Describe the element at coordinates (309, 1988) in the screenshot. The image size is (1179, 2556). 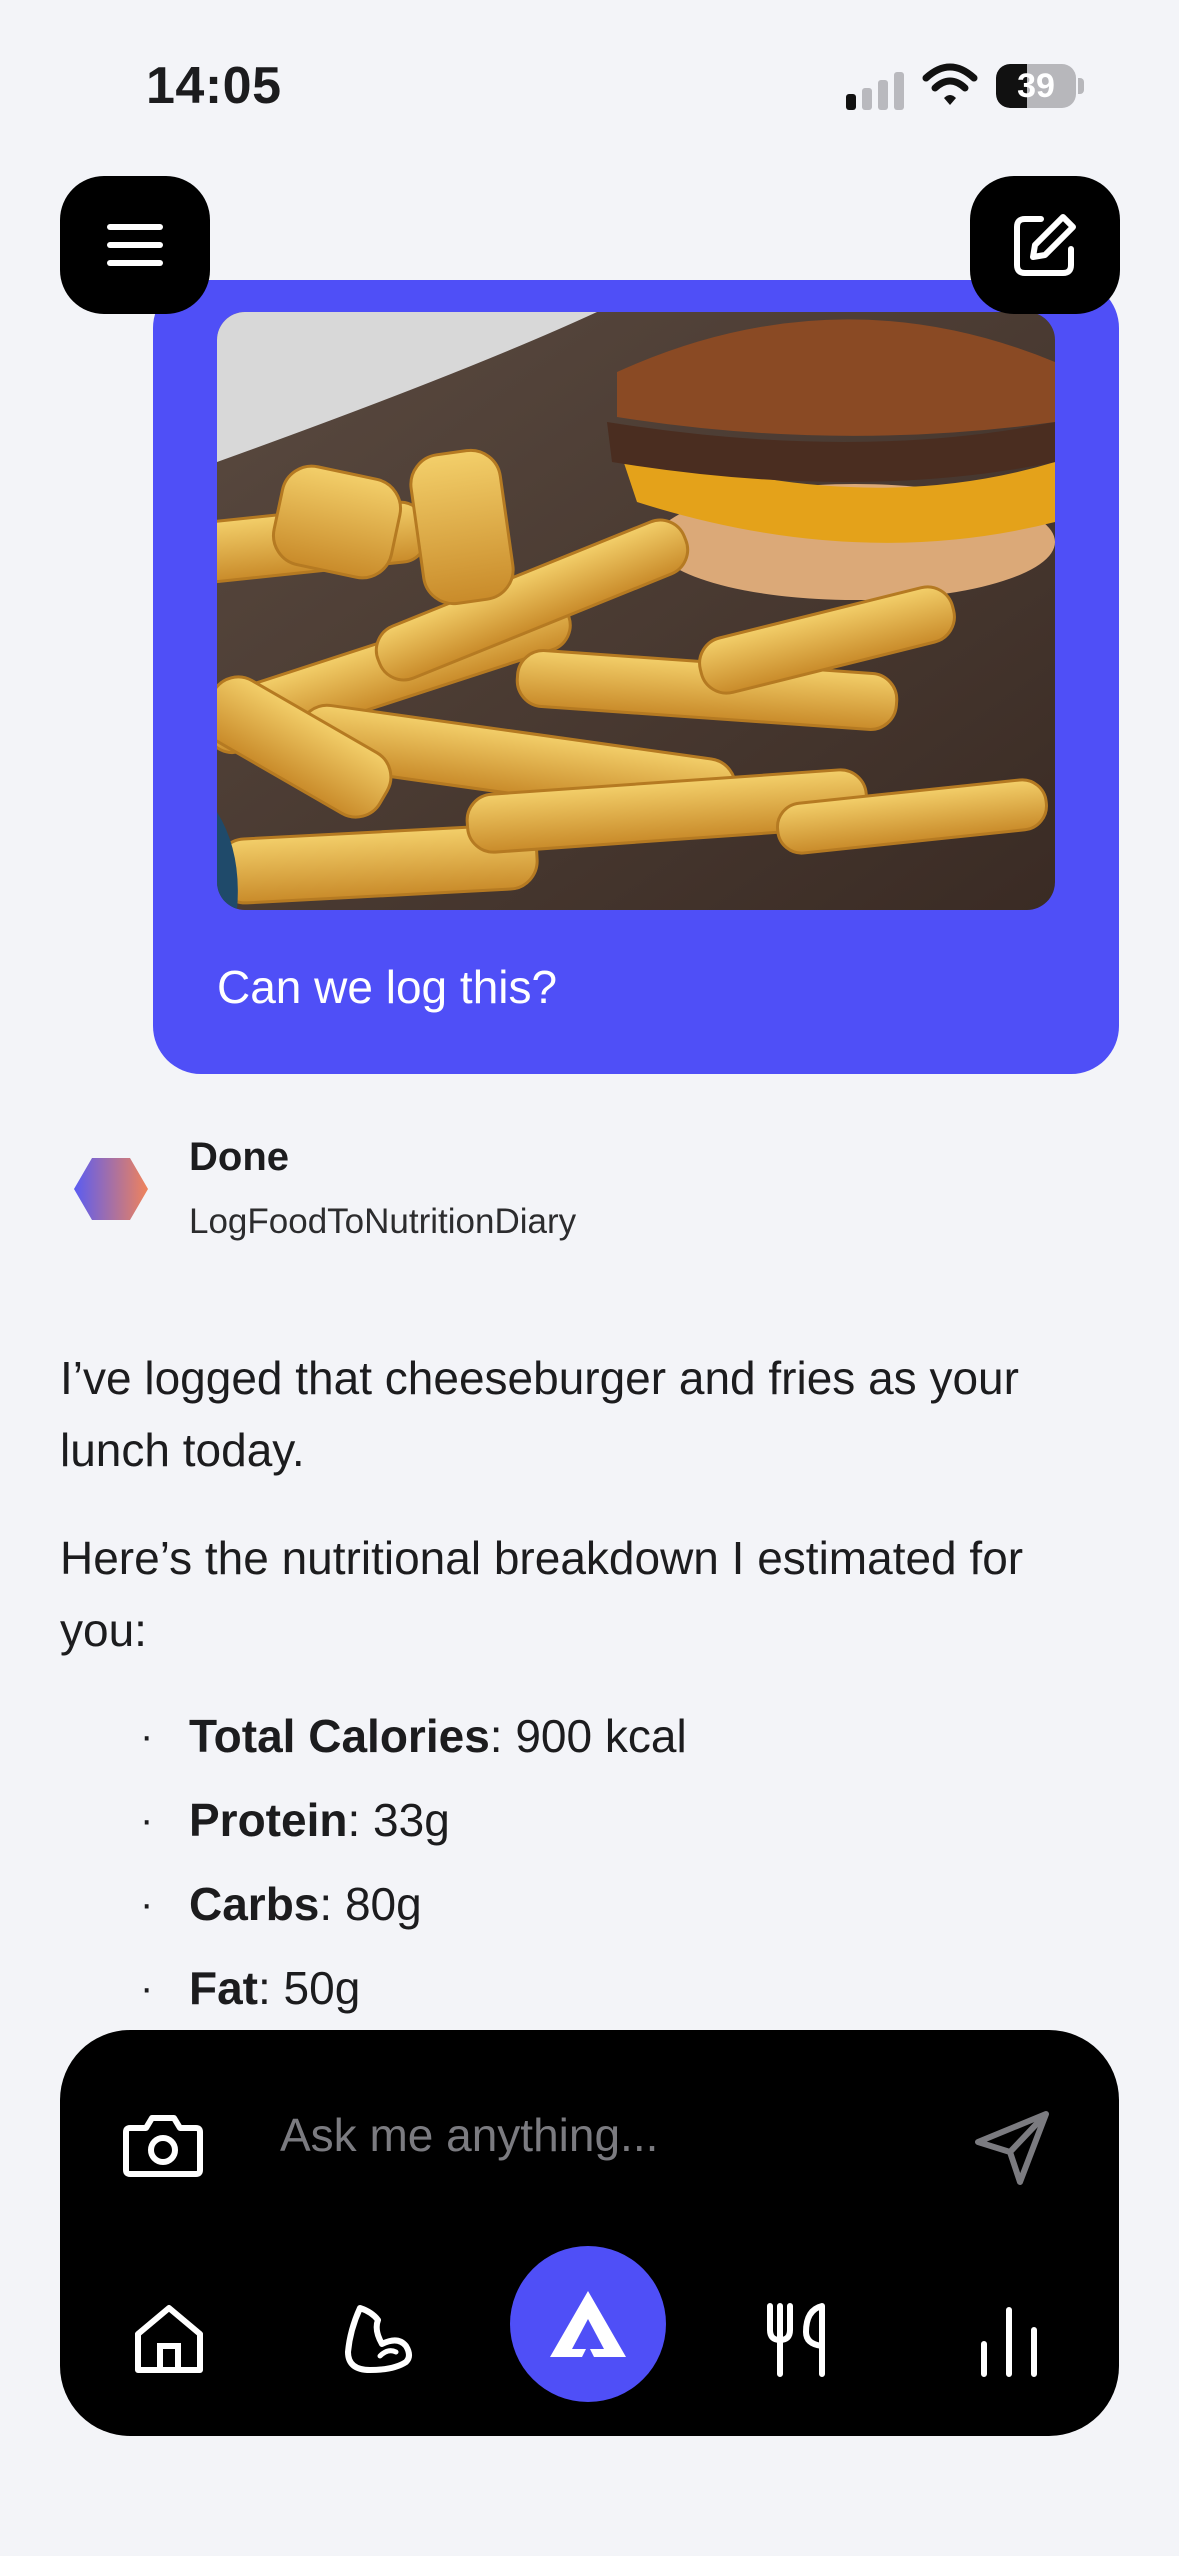
I see `fat-value: : 50g` at that location.